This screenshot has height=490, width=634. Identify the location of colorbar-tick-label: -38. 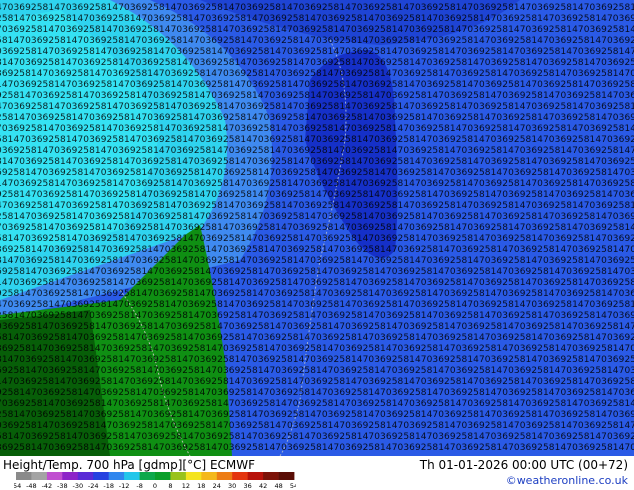
(62, 486).